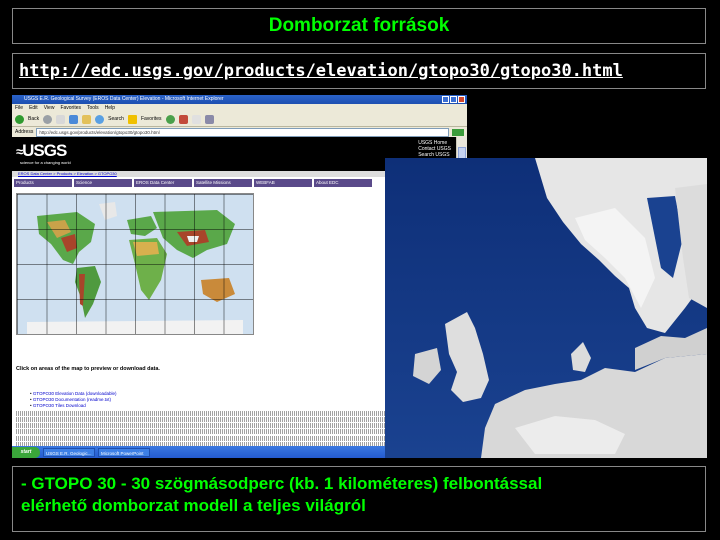  I want to click on nav-products: Products, so click(43, 183).